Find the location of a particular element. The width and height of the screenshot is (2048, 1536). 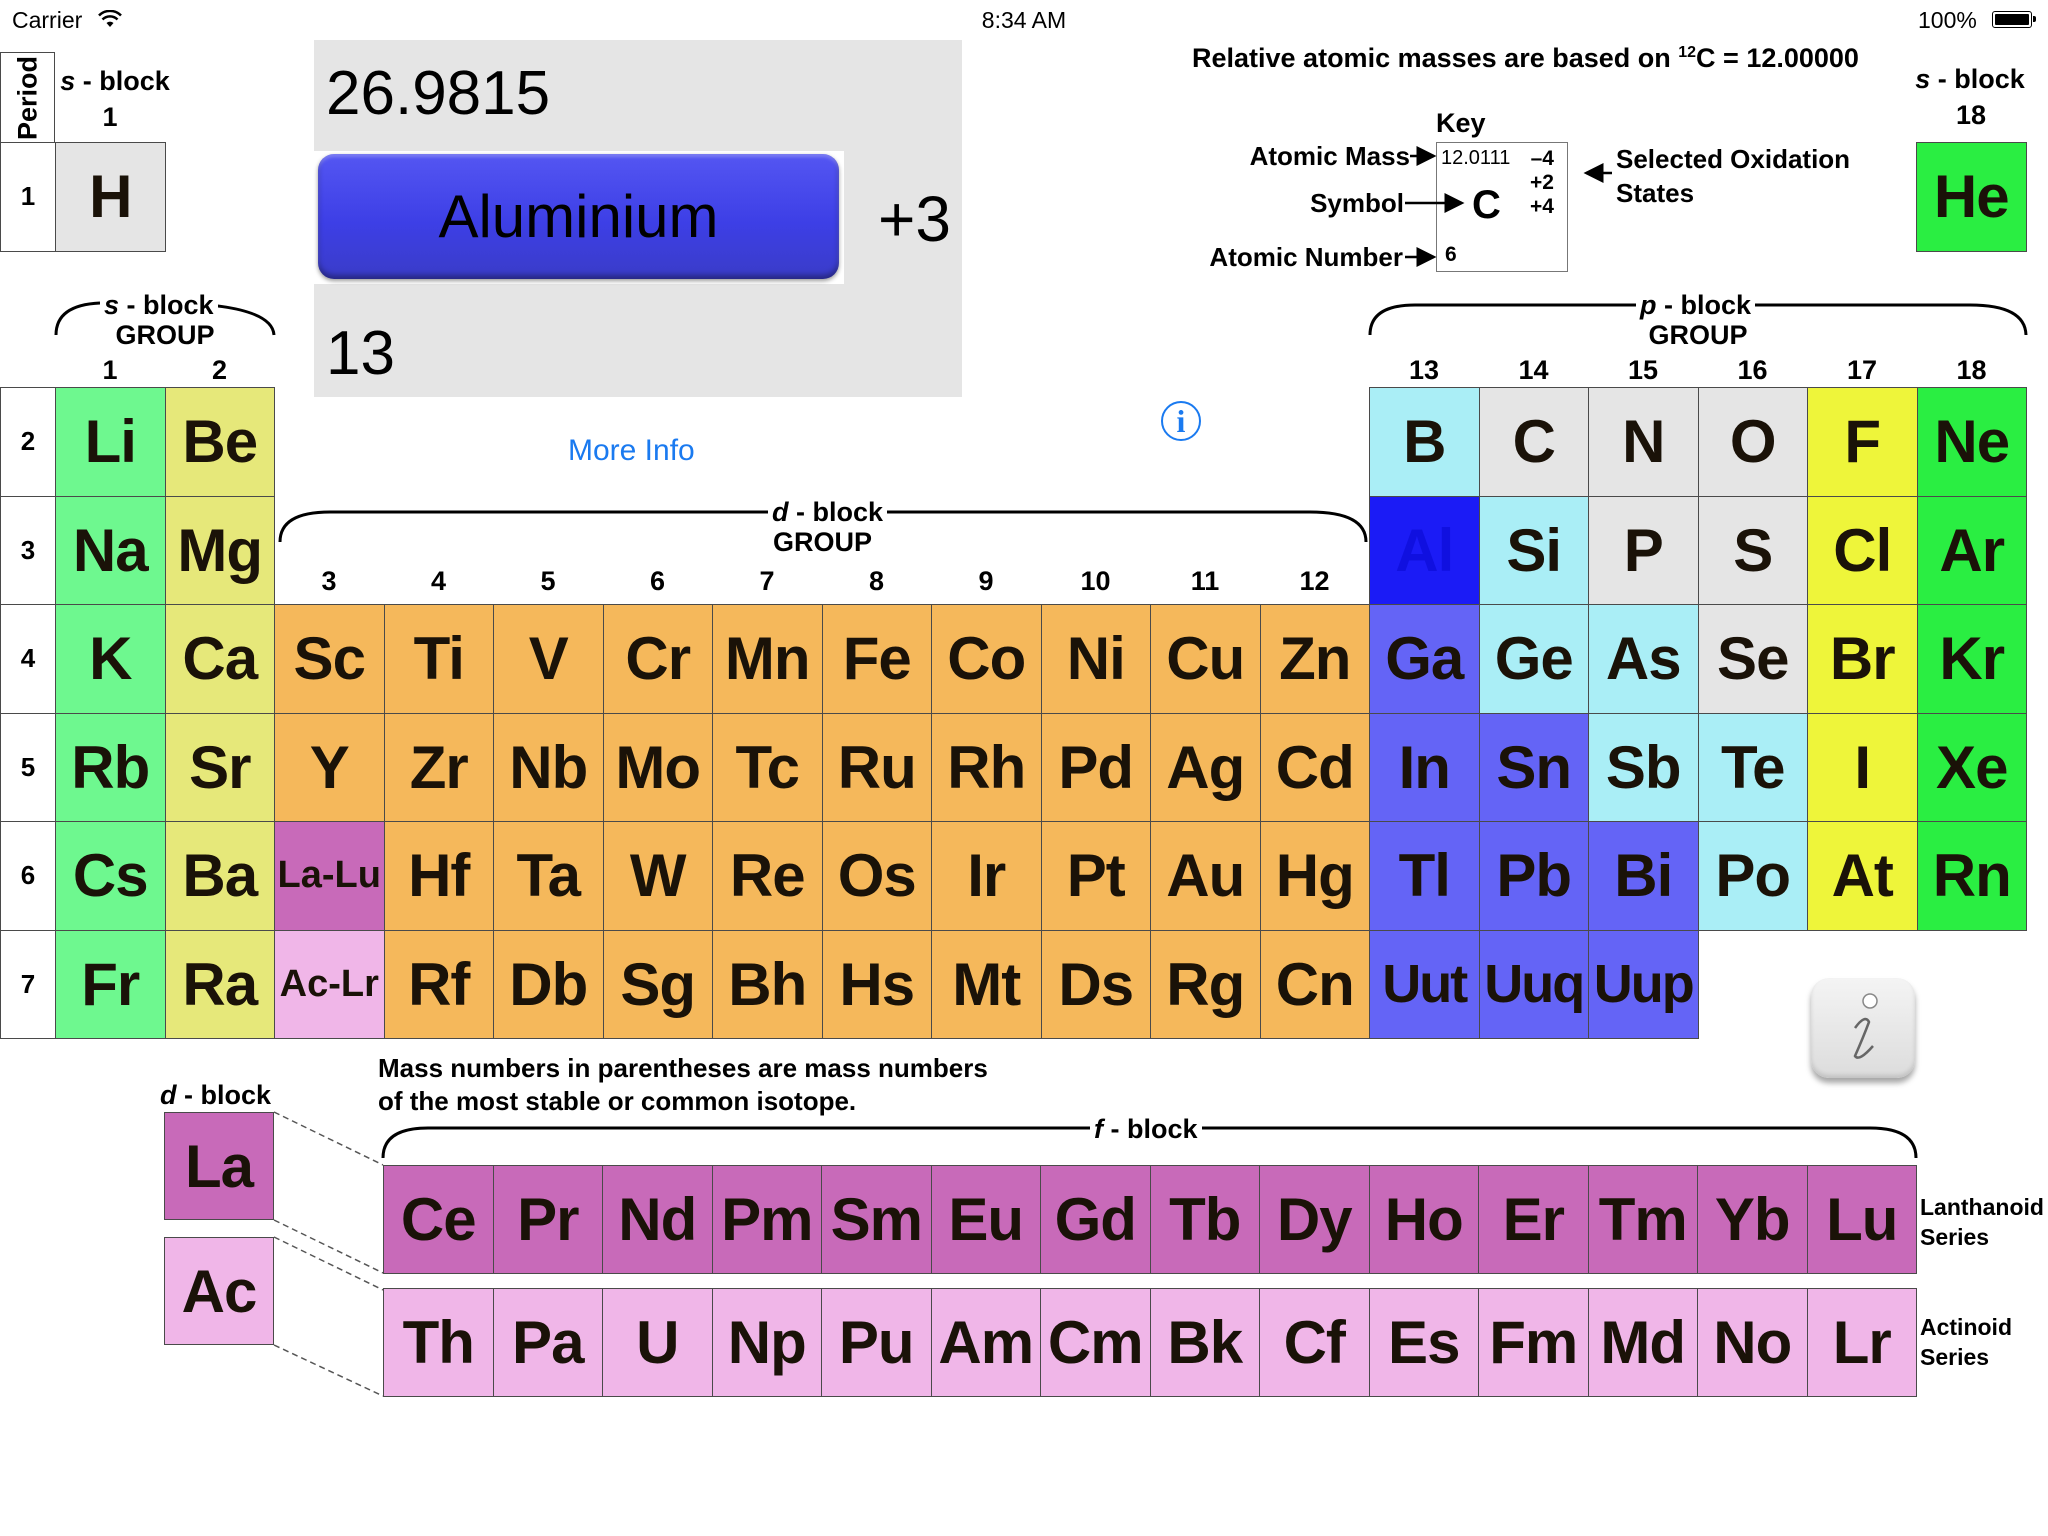

element-Nd: Nd is located at coordinates (657, 1219).